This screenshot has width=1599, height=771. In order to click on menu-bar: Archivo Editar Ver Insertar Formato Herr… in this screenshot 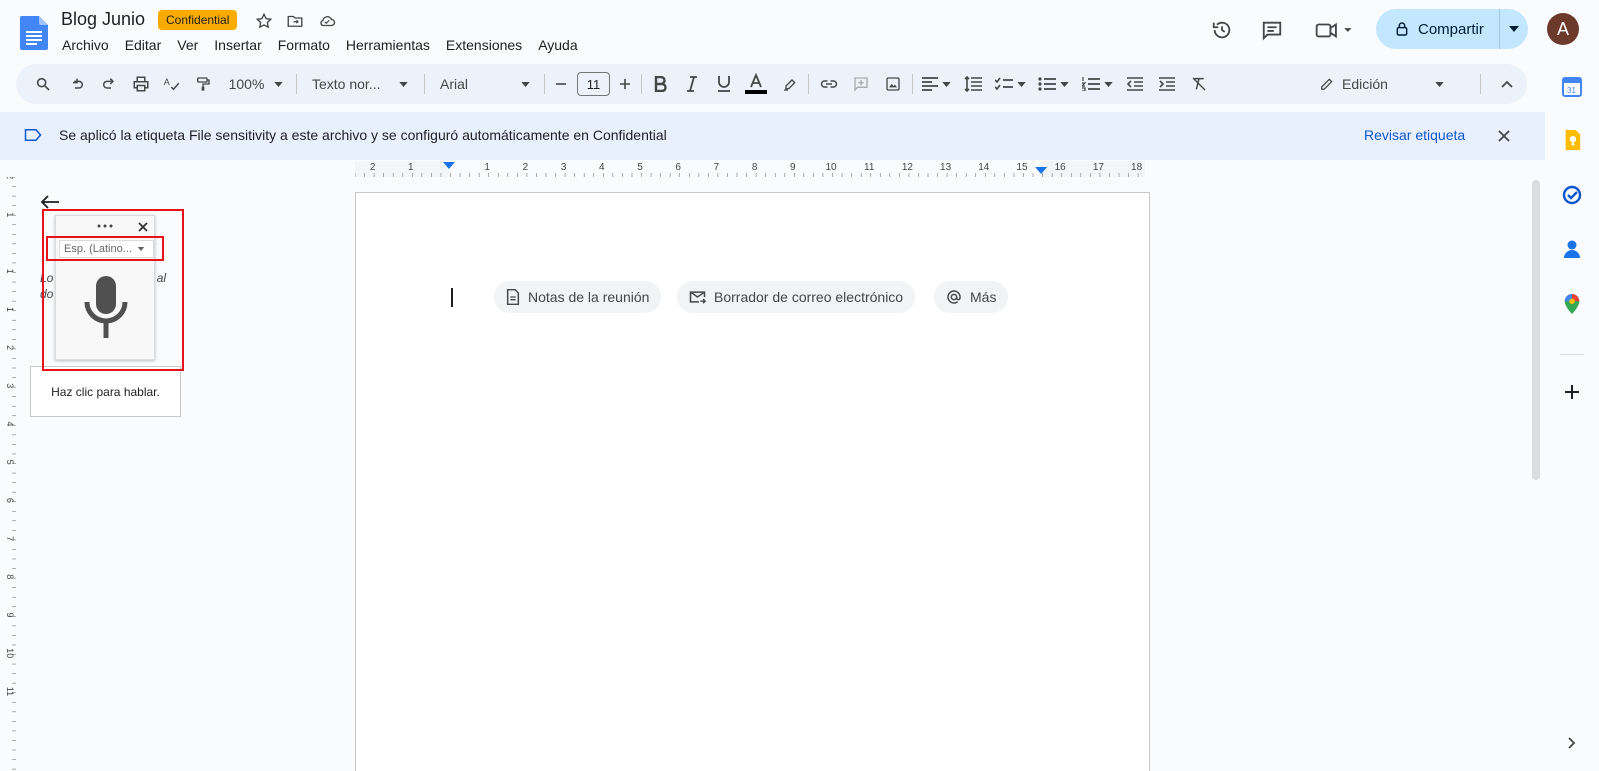, I will do `click(320, 45)`.